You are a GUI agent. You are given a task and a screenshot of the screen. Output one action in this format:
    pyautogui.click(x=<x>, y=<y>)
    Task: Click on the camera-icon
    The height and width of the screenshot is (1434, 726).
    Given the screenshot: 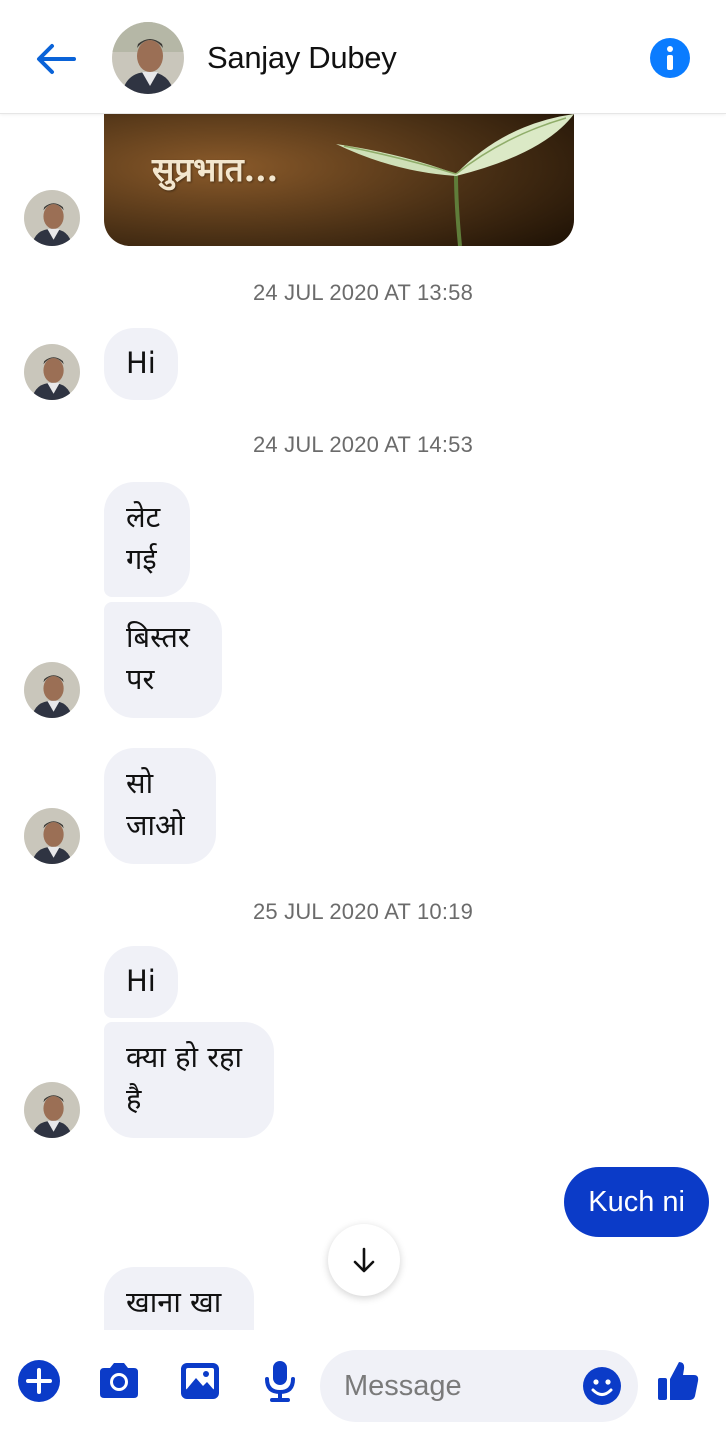 What is the action you would take?
    pyautogui.click(x=119, y=1380)
    